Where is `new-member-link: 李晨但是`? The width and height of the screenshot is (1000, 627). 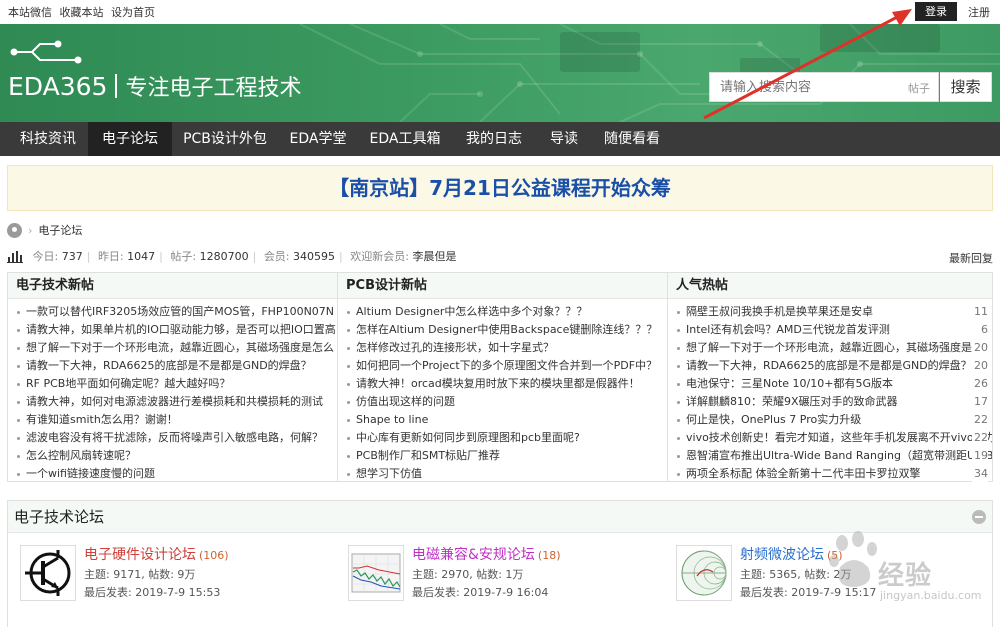
new-member-link: 李晨但是 is located at coordinates (434, 256).